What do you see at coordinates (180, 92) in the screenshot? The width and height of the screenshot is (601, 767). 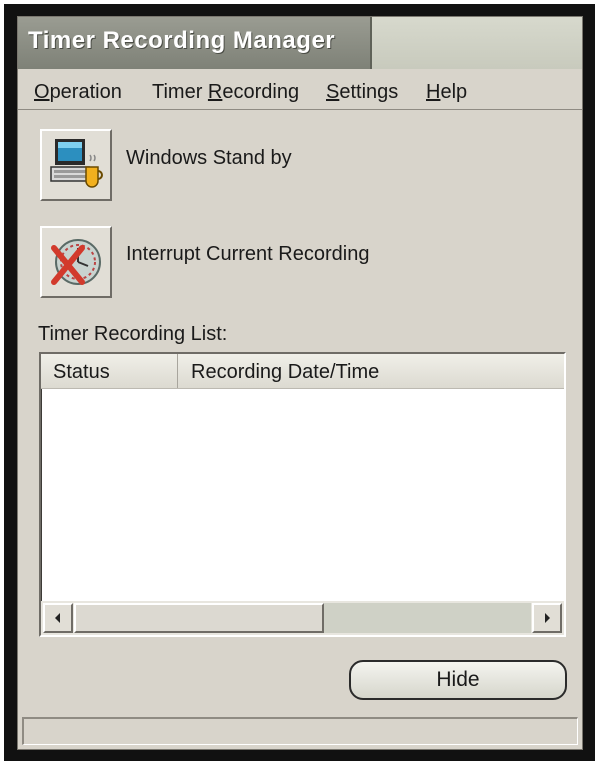 I see `menu-timer-recording-label-a: Timer` at bounding box center [180, 92].